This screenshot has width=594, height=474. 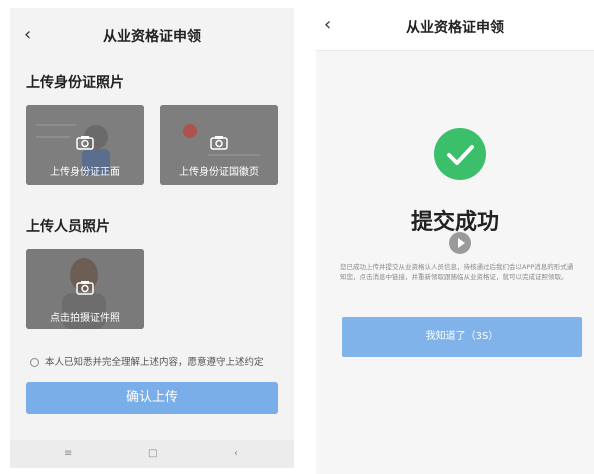 I want to click on menu-icon: ≡, so click(x=68, y=453).